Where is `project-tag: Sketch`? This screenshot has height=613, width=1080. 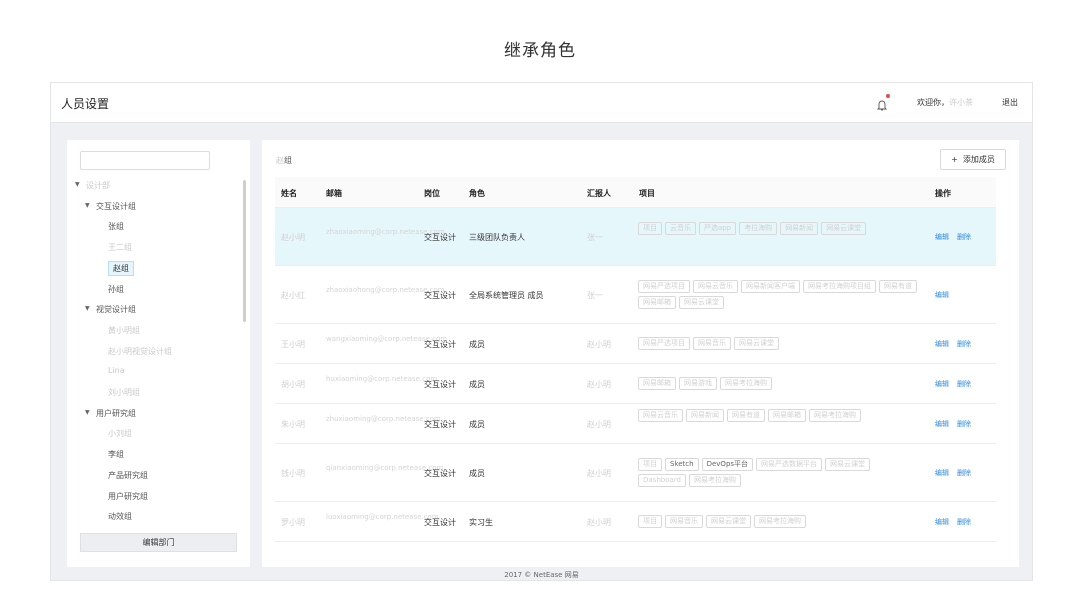 project-tag: Sketch is located at coordinates (682, 464).